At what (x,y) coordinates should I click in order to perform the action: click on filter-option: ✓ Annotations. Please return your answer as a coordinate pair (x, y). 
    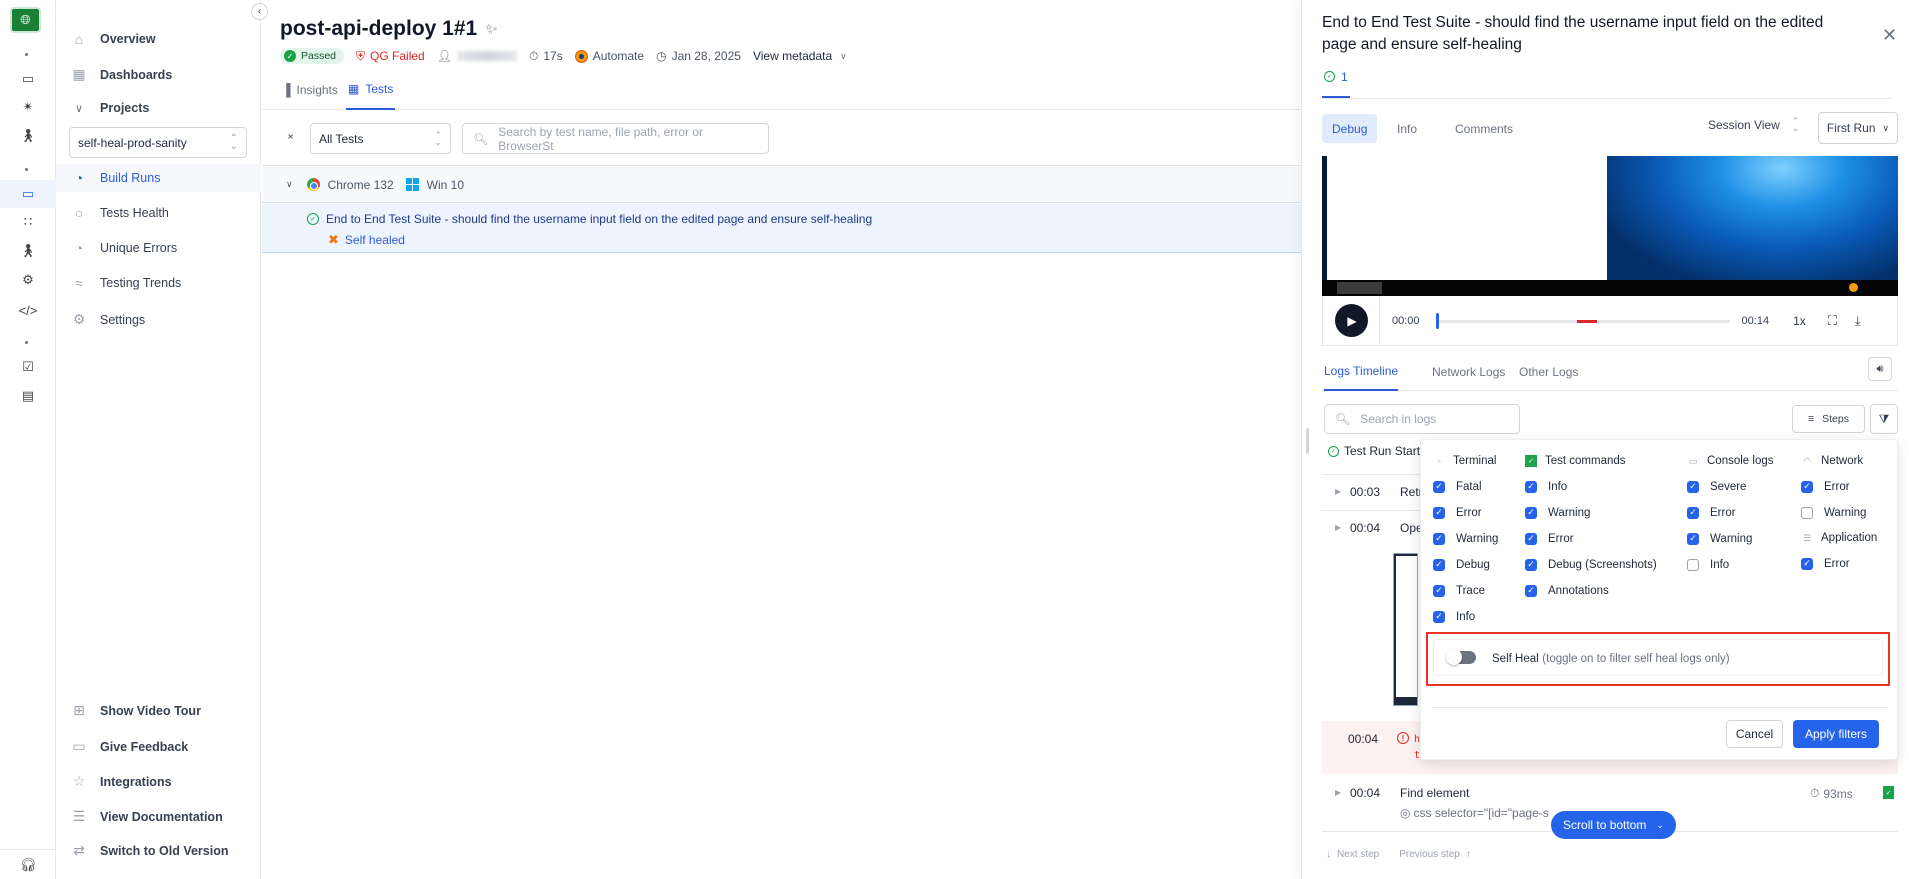
    Looking at the image, I should click on (1591, 590).